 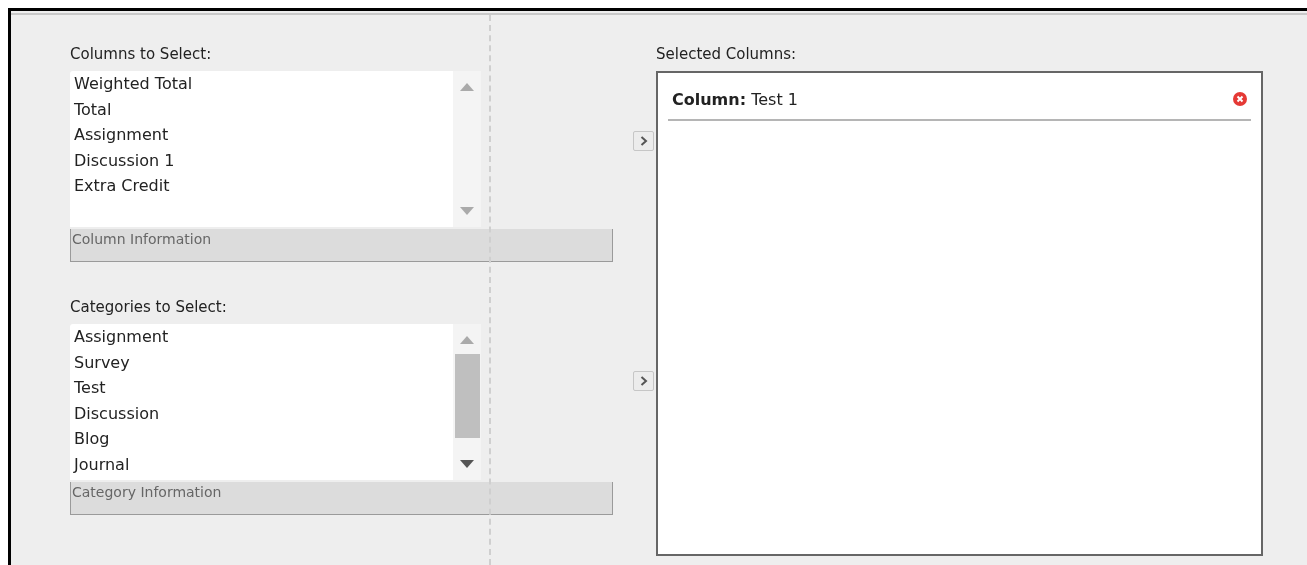 What do you see at coordinates (261, 439) in the screenshot?
I see `list-item: Blog` at bounding box center [261, 439].